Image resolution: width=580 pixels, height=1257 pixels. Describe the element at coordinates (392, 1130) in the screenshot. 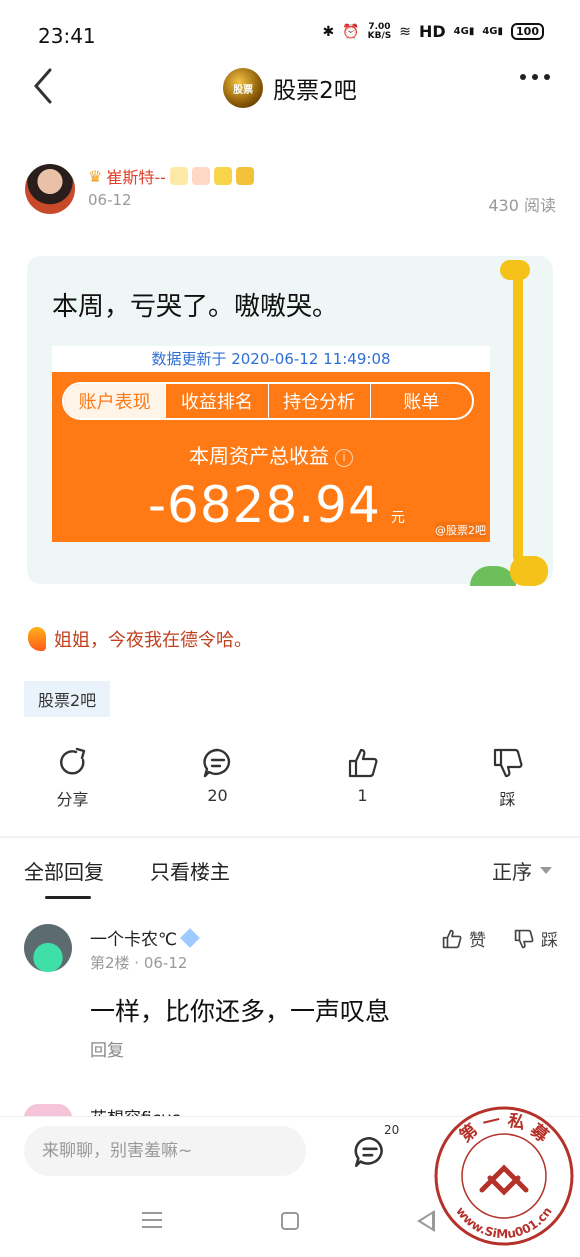

I see `comments-count-badge: 20` at that location.